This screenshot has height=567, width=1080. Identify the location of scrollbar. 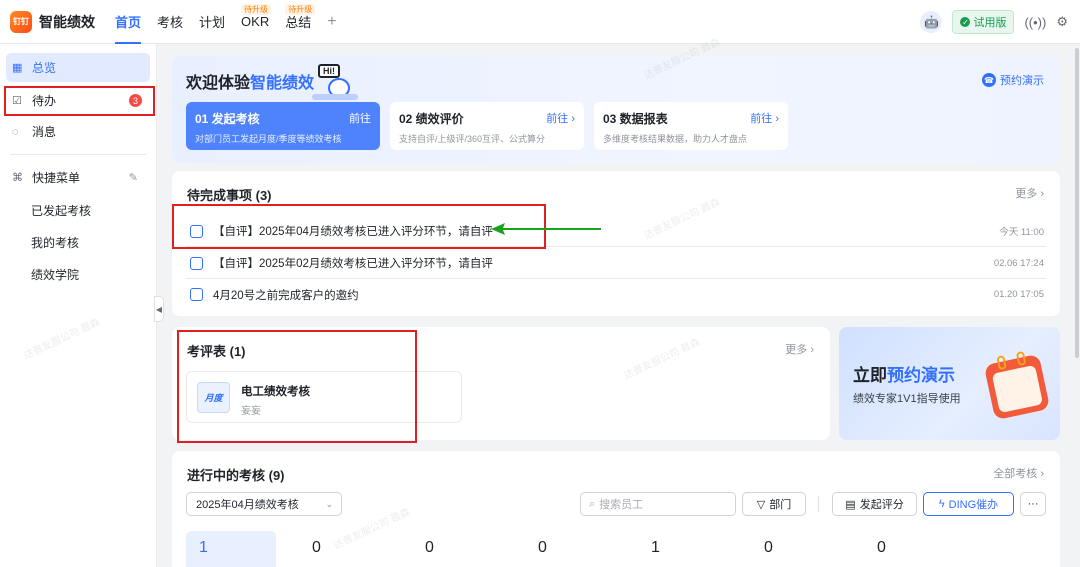
(1077, 204).